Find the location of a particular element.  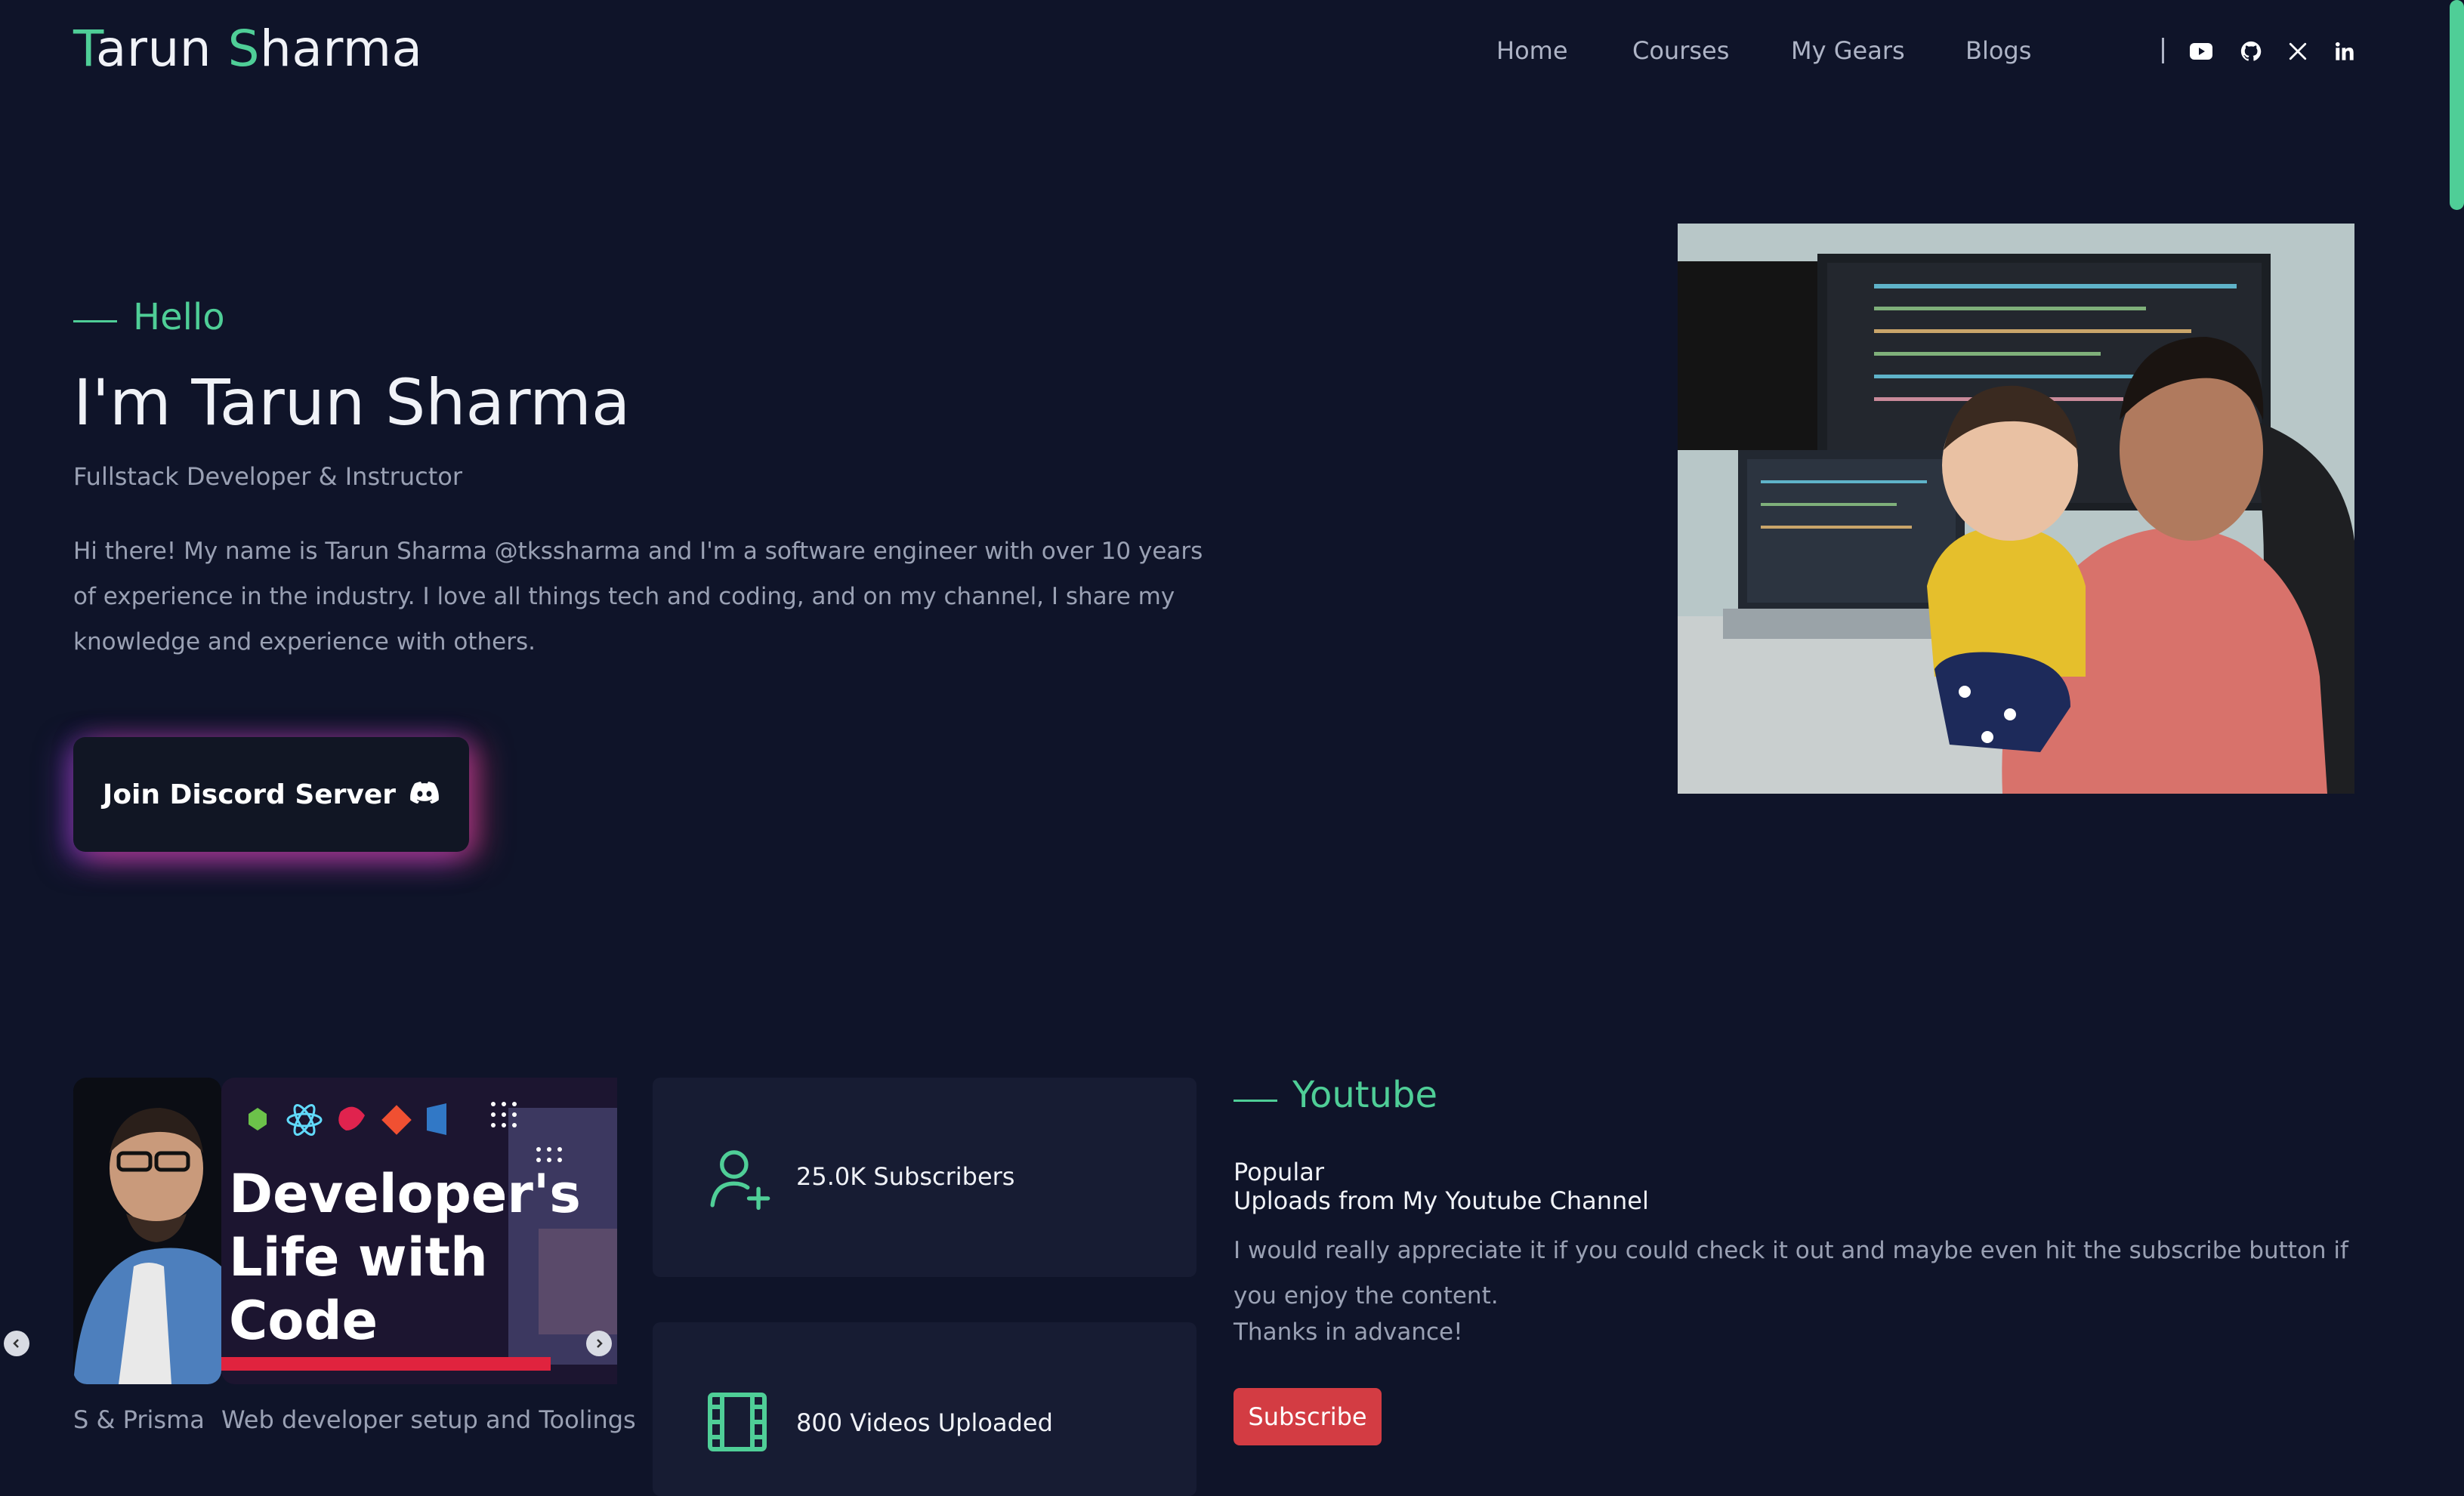

youtube-accent-line is located at coordinates (1256, 1101).